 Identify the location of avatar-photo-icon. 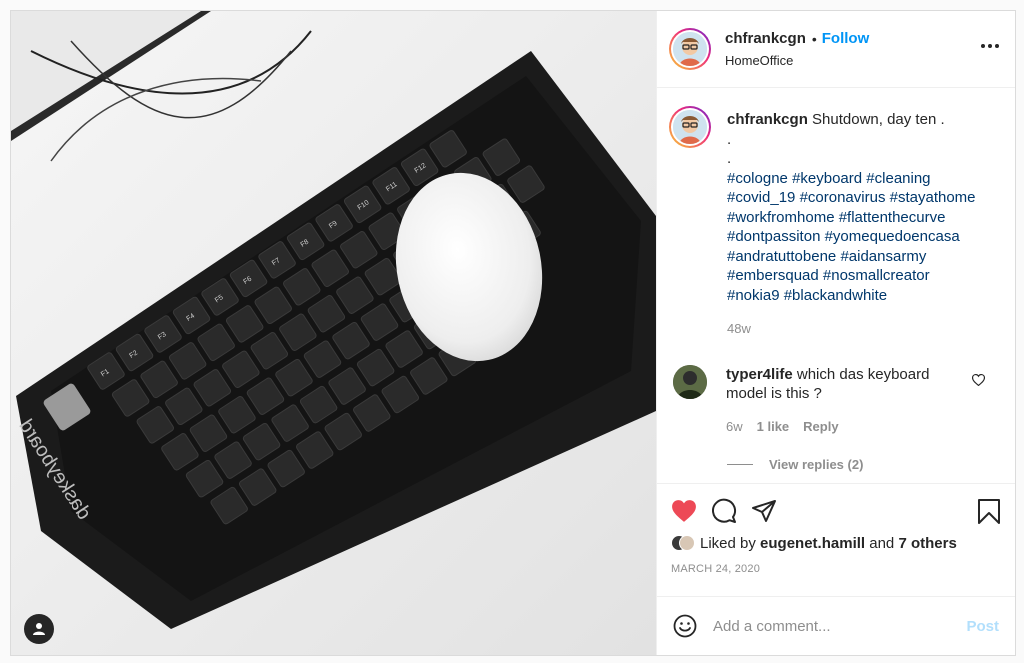
(690, 381).